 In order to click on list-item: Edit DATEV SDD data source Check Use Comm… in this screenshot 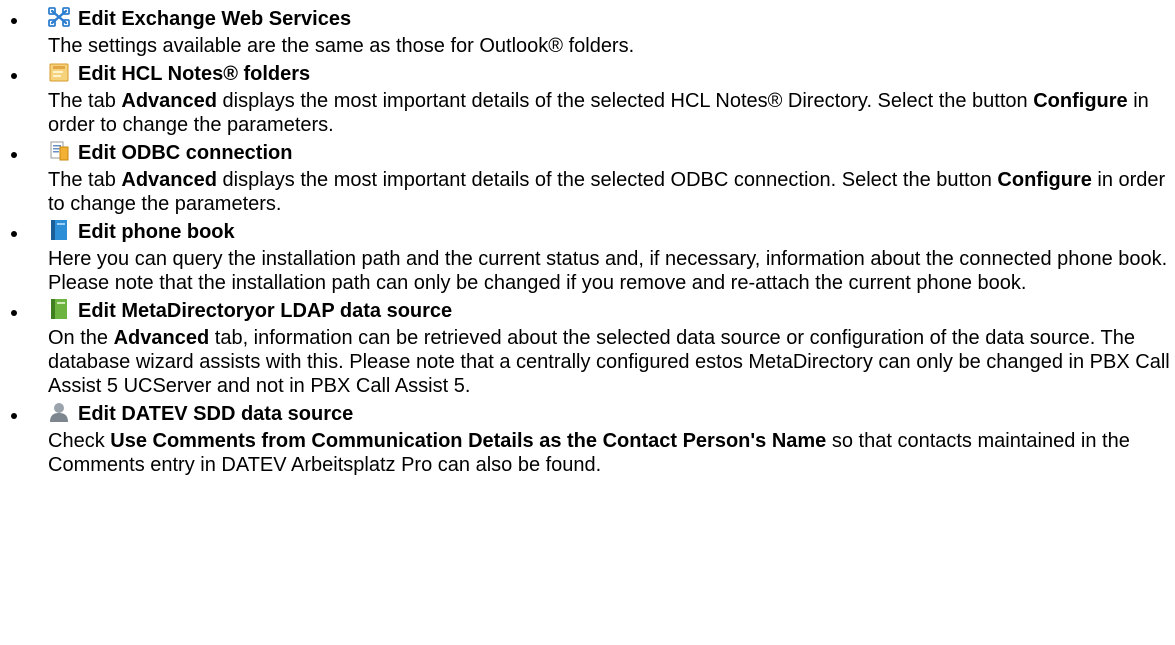, I will do `click(587, 439)`.